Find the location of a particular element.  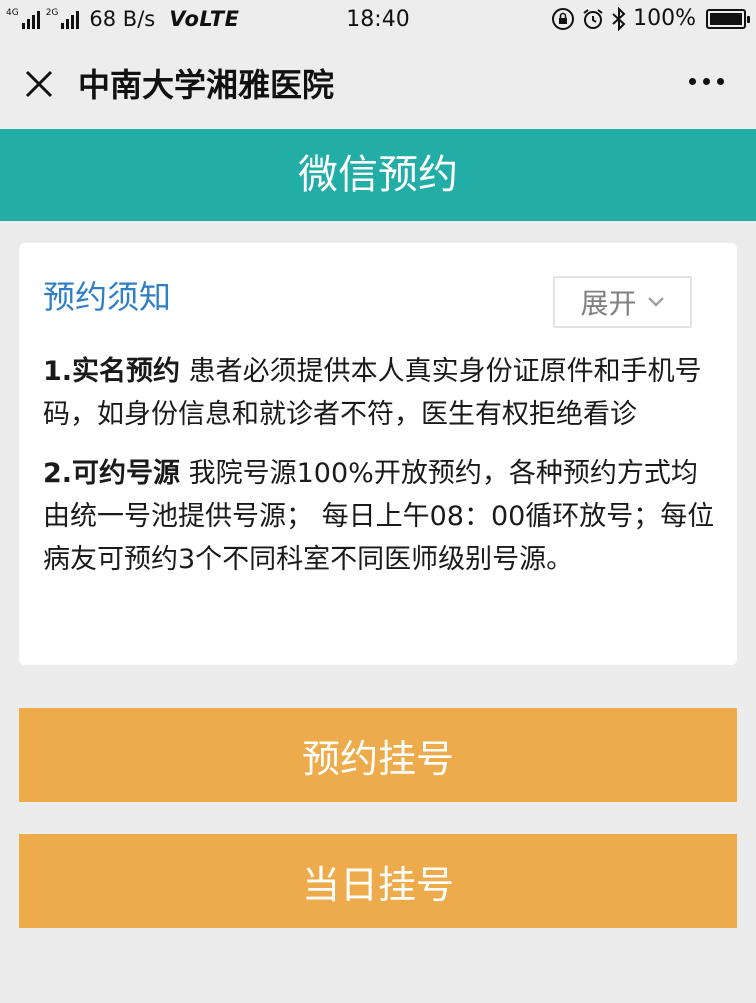

bluetooth-icon is located at coordinates (619, 18).